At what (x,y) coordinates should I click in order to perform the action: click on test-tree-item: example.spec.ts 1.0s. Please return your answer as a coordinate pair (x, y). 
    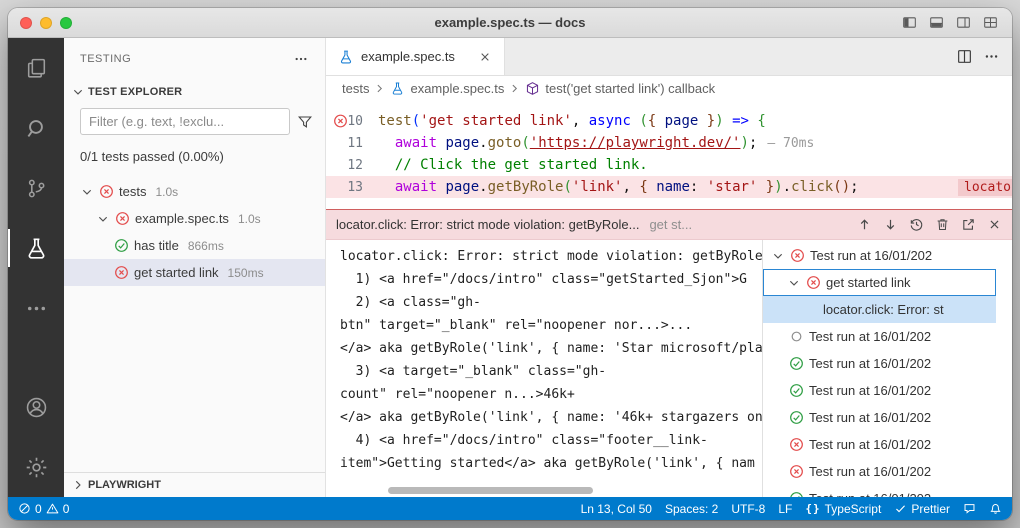
    Looking at the image, I should click on (194, 218).